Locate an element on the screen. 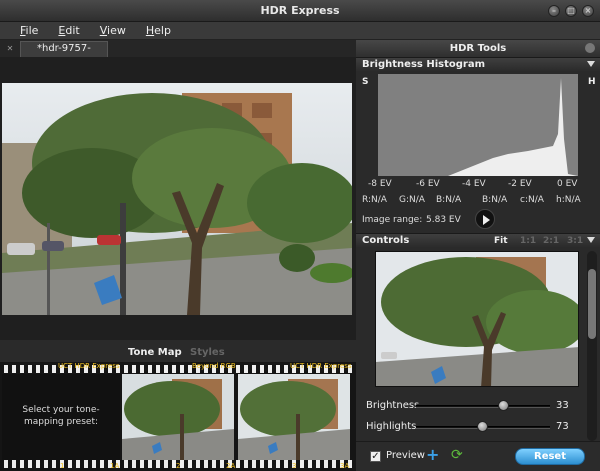 This screenshot has height=471, width=600. title-bar: HDR Express – □ × is located at coordinates (300, 11).